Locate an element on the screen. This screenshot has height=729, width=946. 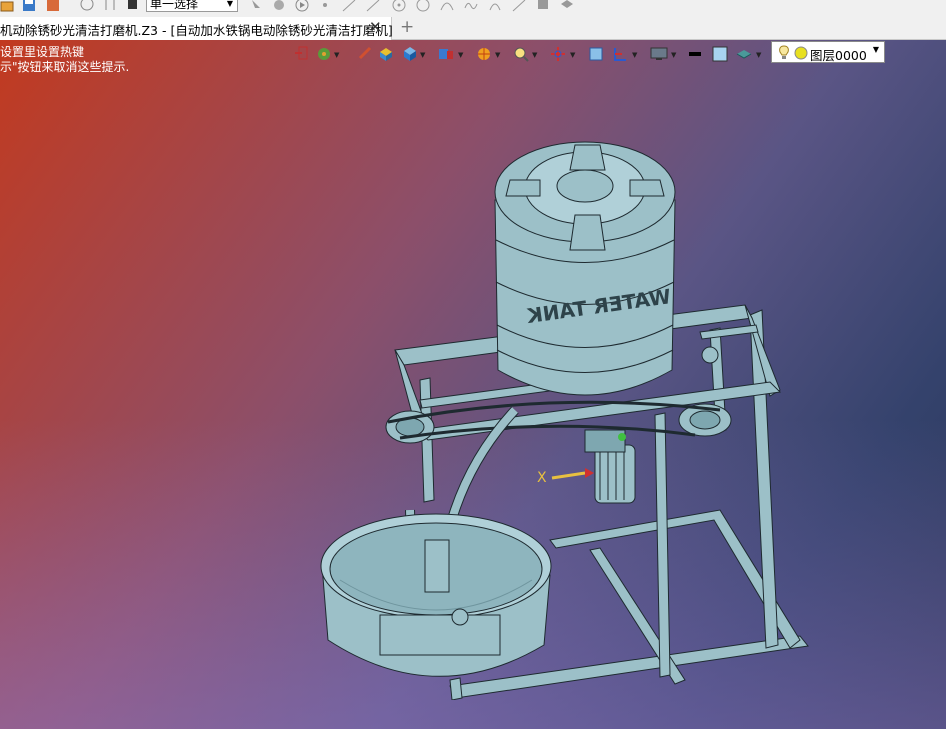
view-cube-icon is located at coordinates (620, 54).